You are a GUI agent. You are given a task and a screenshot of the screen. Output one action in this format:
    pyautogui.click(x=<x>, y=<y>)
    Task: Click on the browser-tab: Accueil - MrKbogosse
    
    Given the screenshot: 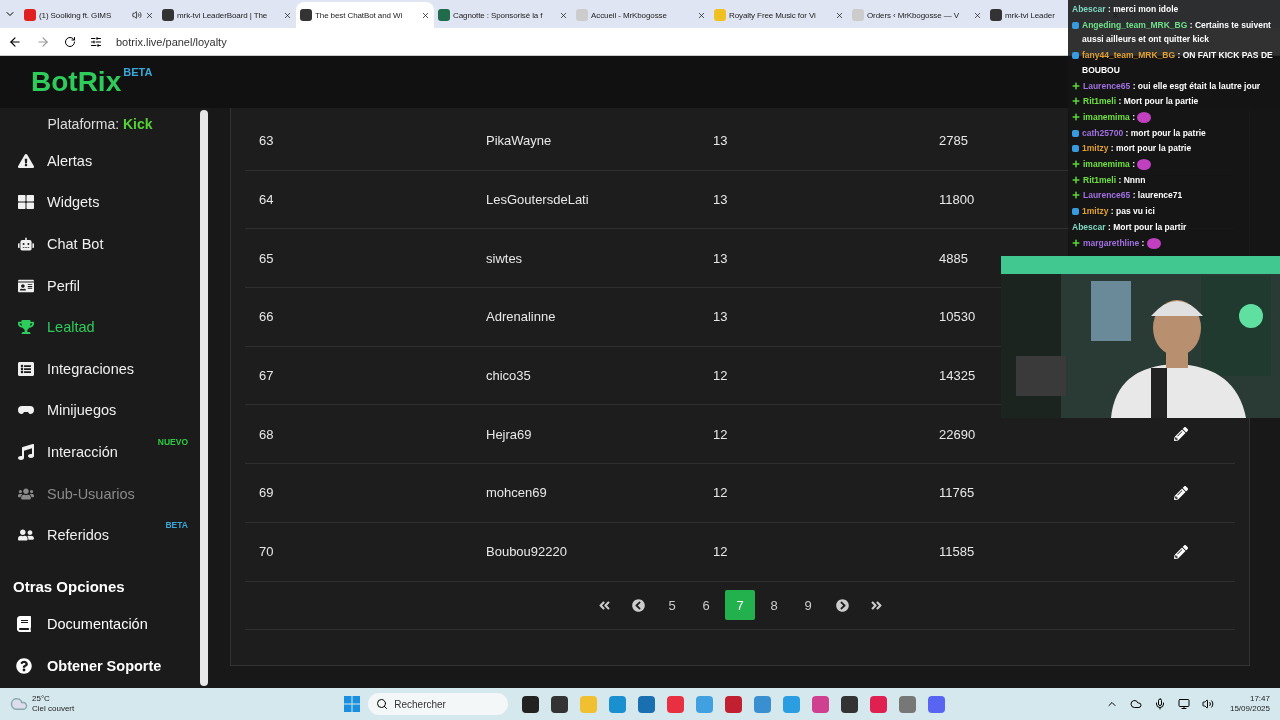 What is the action you would take?
    pyautogui.click(x=641, y=15)
    